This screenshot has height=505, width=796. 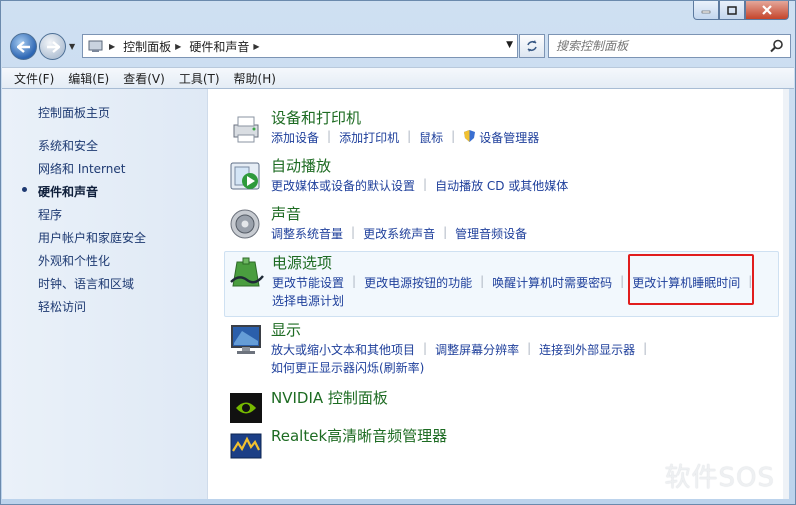 What do you see at coordinates (300, 46) in the screenshot?
I see `address-bar: ▶ 控制面板 ▶ 硬件和声音 ▶ ▼` at bounding box center [300, 46].